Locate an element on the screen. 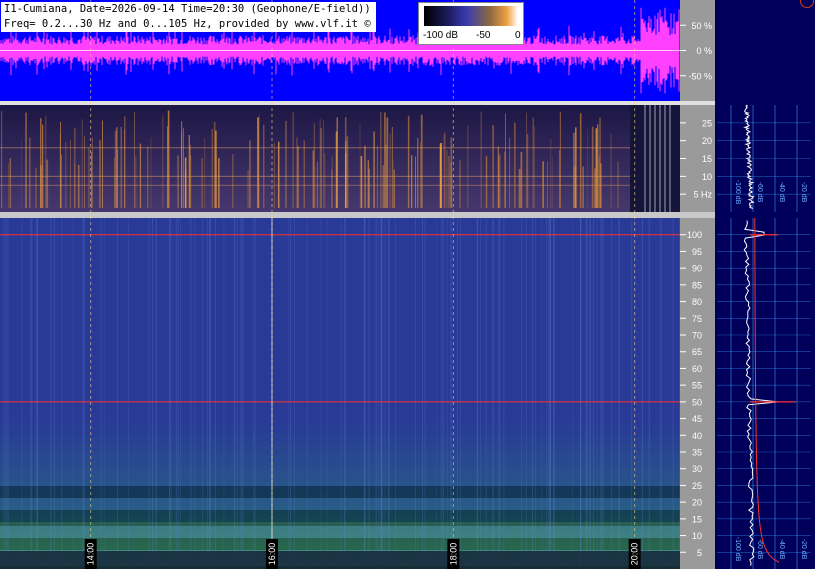 Image resolution: width=815 pixels, height=569 pixels. spectrogram-high-tick-label: 30 is located at coordinates (697, 469).